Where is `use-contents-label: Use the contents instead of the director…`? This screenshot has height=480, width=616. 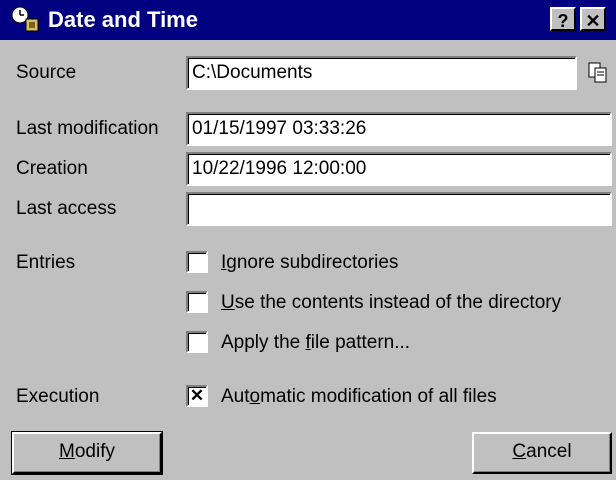
use-contents-label: Use the contents instead of the director… is located at coordinates (391, 303).